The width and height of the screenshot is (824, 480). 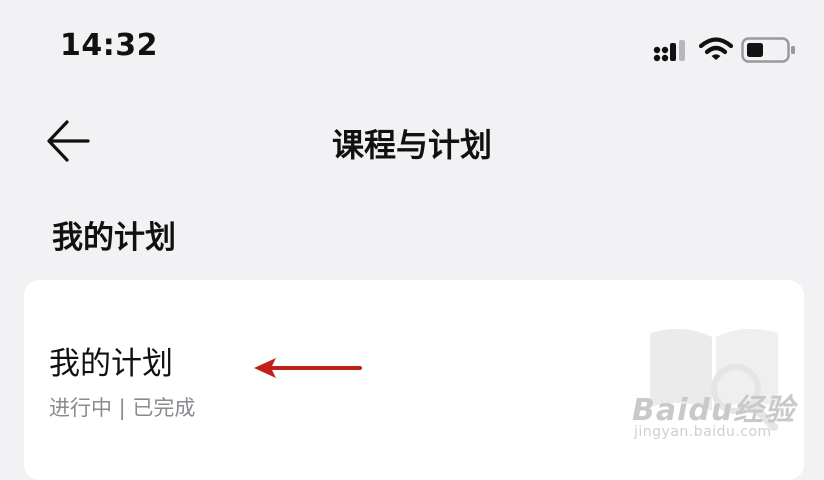 I want to click on page-title: 课程与计划, so click(x=411, y=145).